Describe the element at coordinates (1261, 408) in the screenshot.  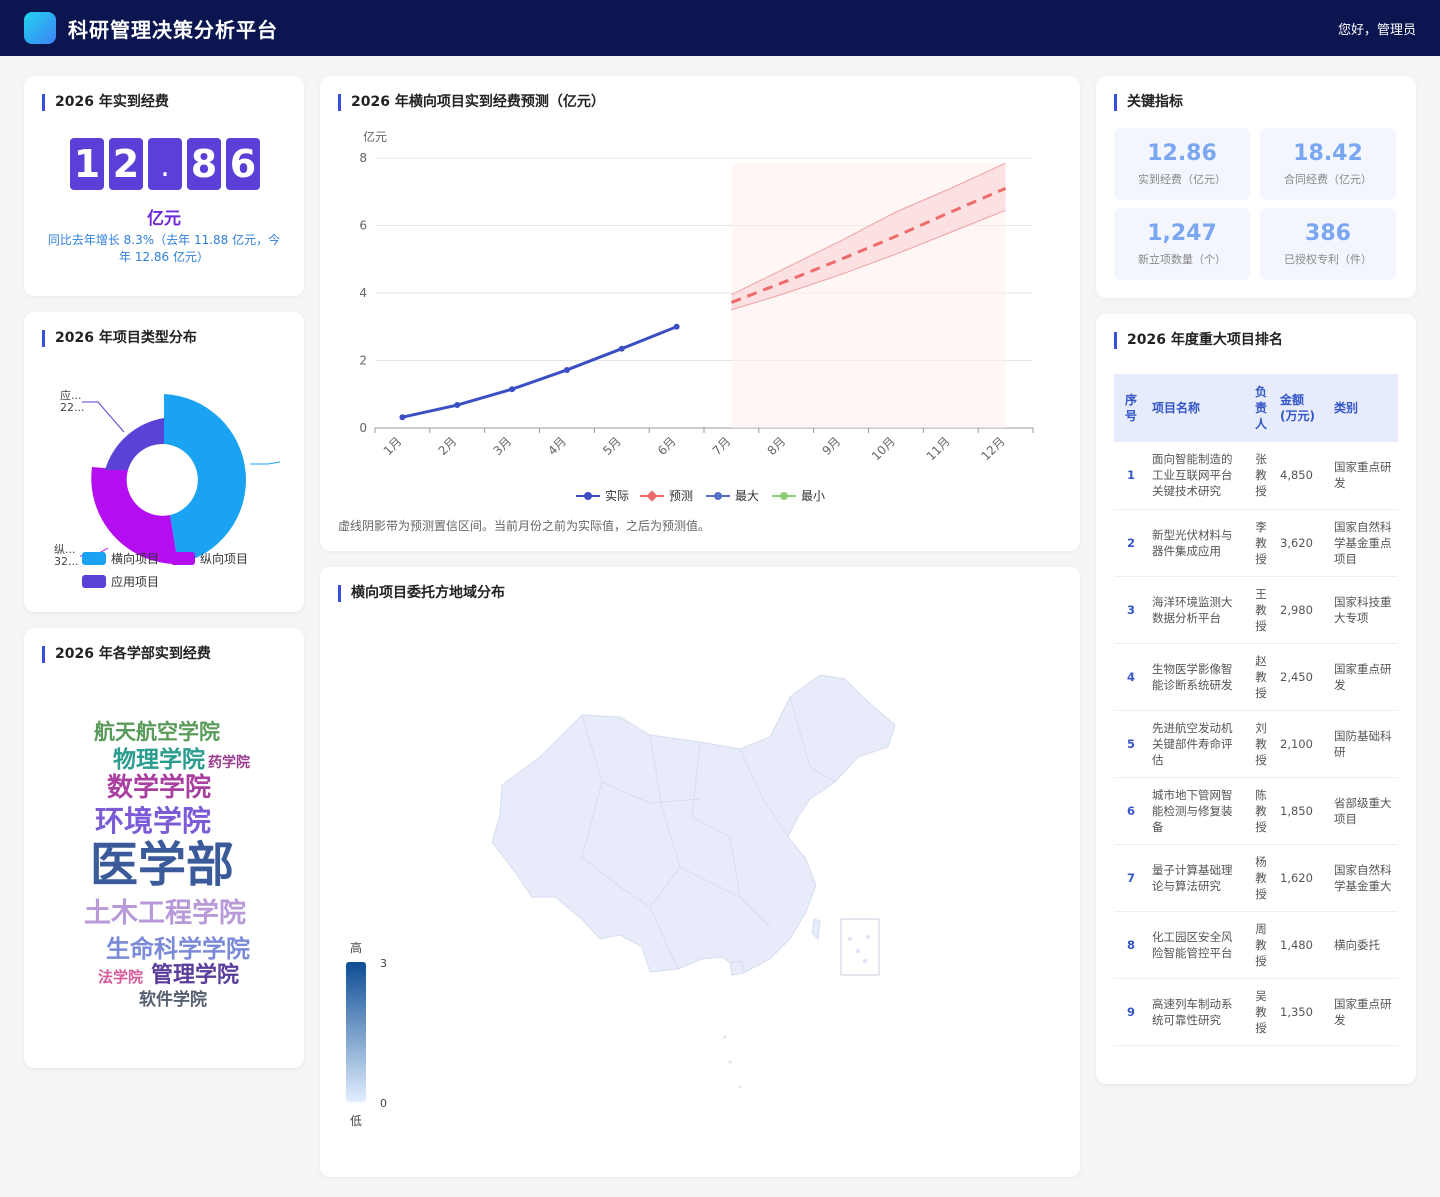
I see `col-header-lead: 负责人` at that location.